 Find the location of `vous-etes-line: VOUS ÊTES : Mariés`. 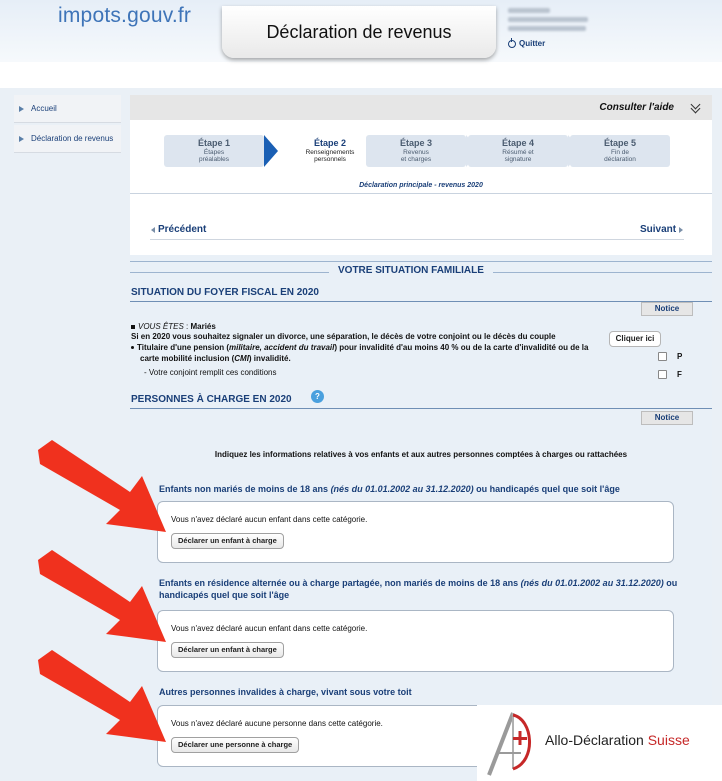

vous-etes-line: VOUS ÊTES : Mariés is located at coordinates (173, 327).